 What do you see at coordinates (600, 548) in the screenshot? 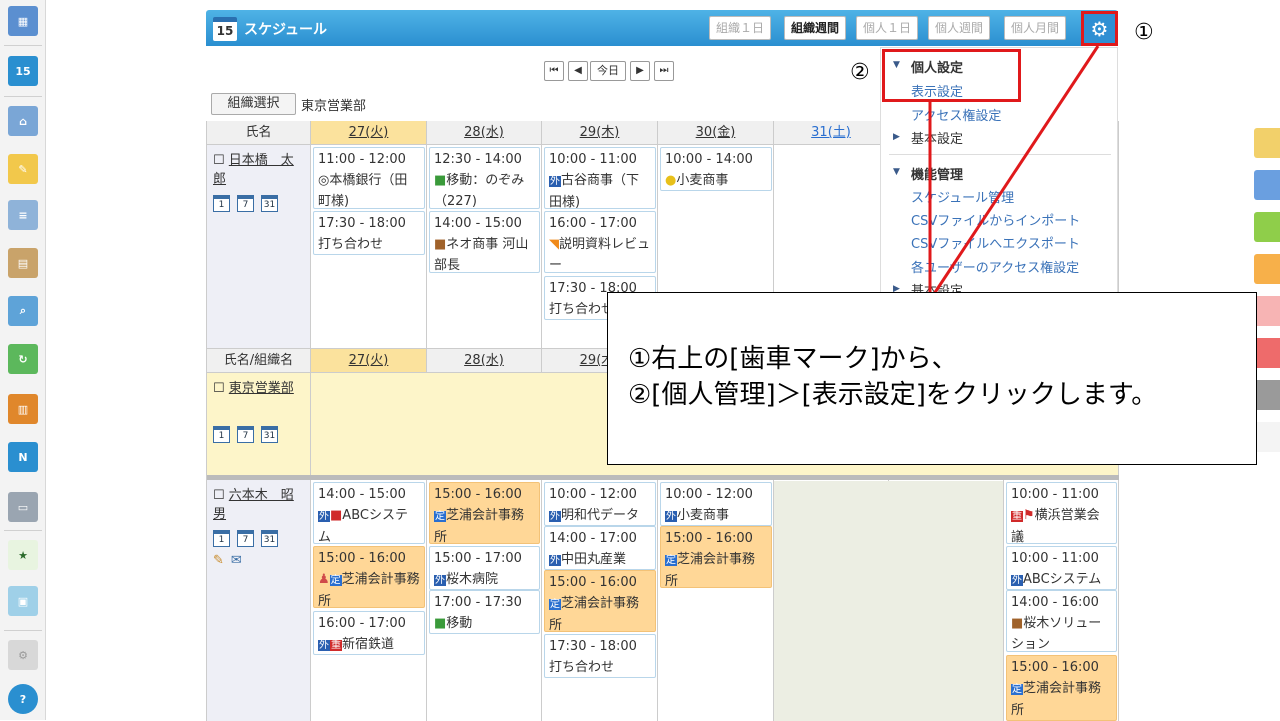
I see `event-item: 14:00 - 17:00 外中田丸産業` at bounding box center [600, 548].